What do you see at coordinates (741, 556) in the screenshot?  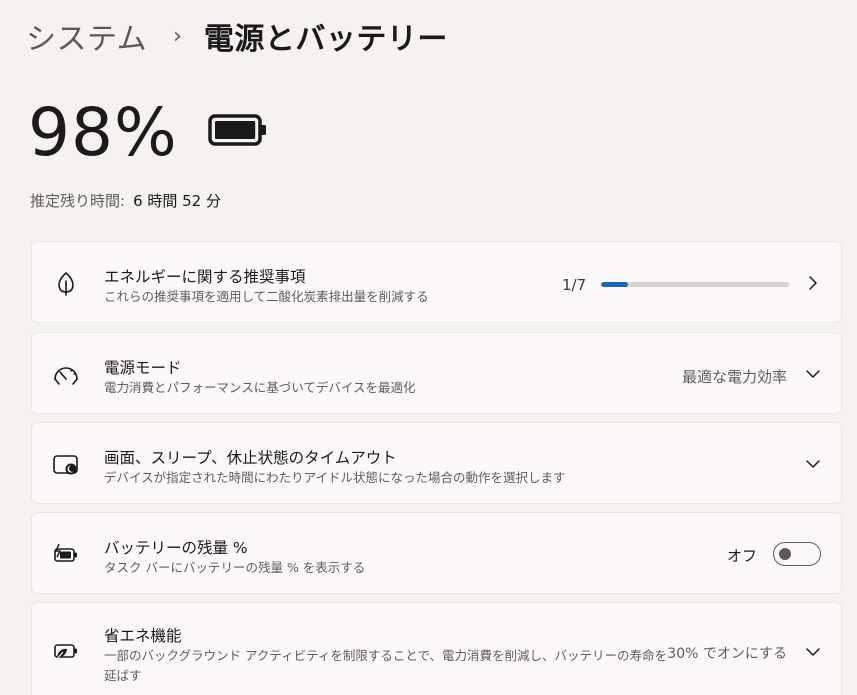 I see `toggle-state-label: オフ` at bounding box center [741, 556].